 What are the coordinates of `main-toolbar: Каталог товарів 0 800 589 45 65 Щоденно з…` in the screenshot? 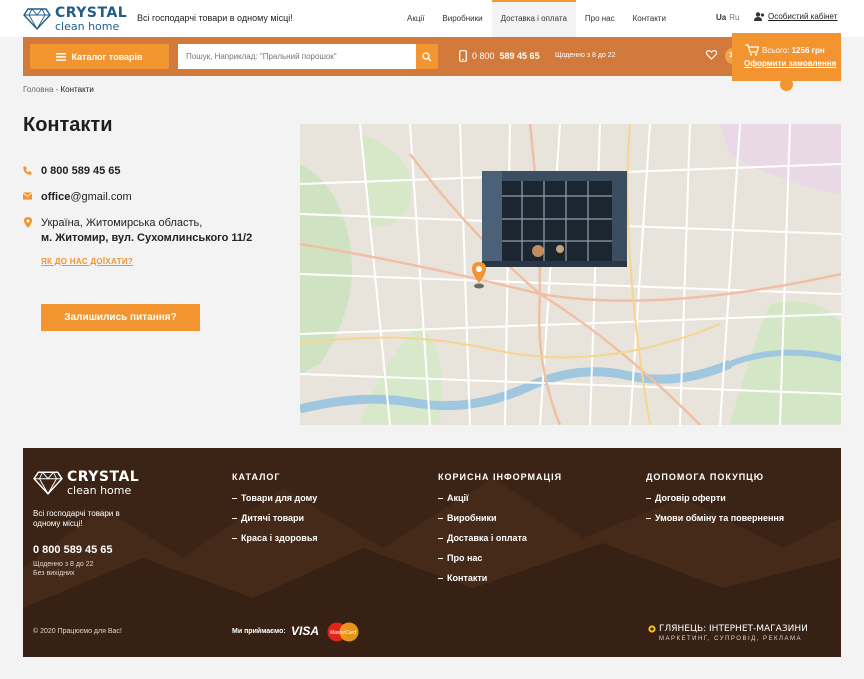 It's located at (432, 56).